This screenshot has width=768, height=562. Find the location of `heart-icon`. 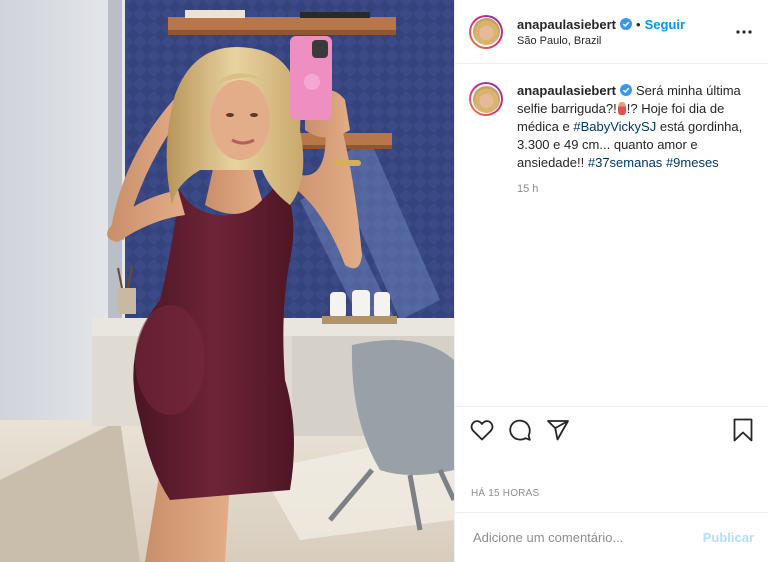

heart-icon is located at coordinates (482, 429).